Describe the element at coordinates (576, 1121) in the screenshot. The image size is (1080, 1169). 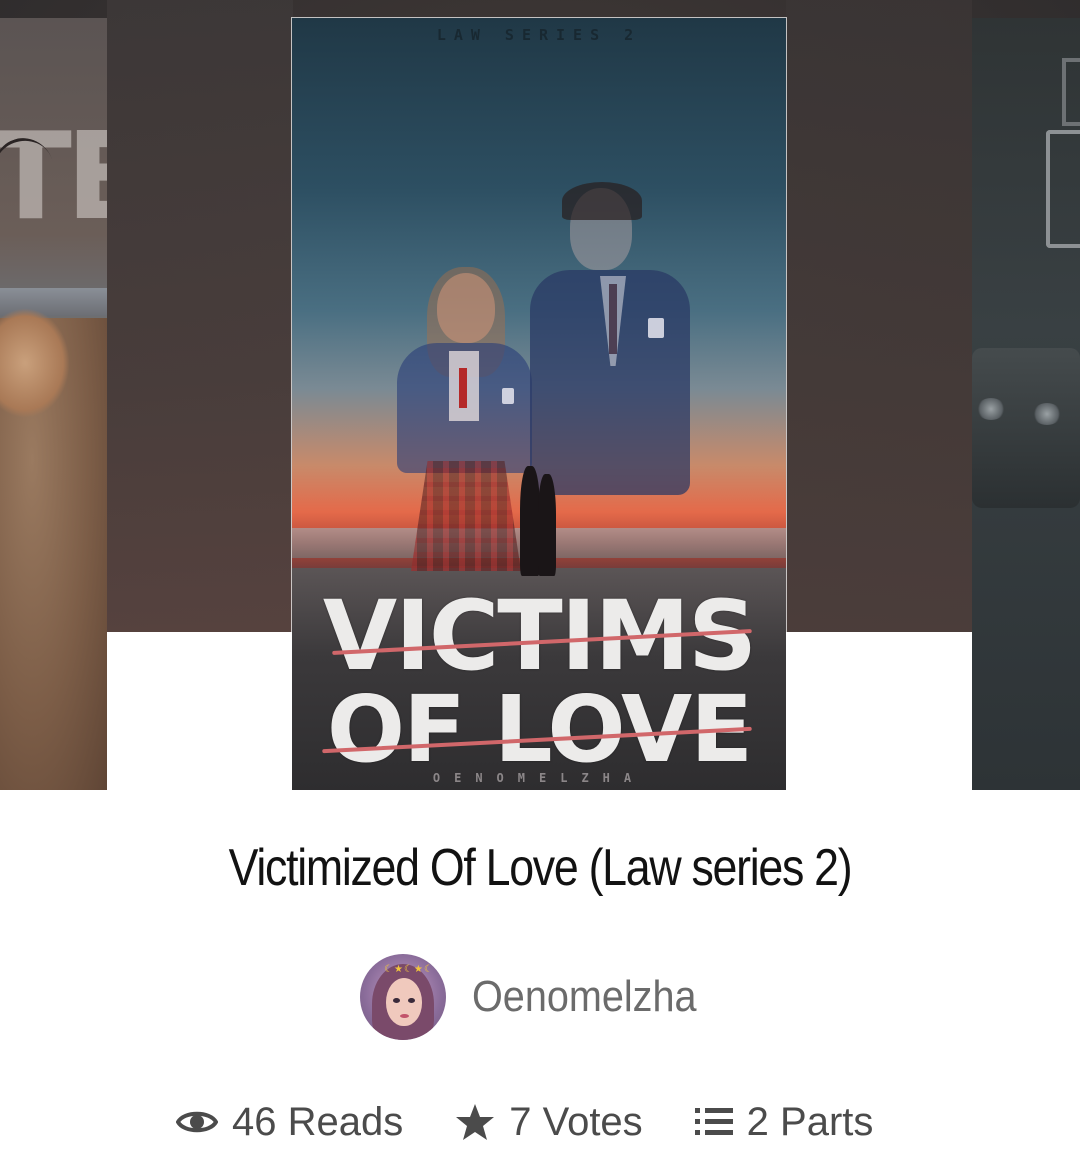
I see `votes-count: 7 Votes` at that location.